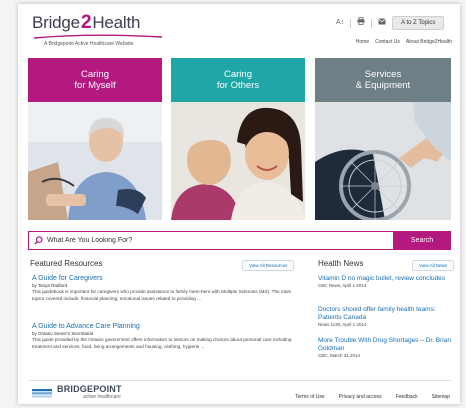 The image size is (466, 408). Describe the element at coordinates (418, 23) in the screenshot. I see `atoz-topics-button: A to Z Topics` at that location.